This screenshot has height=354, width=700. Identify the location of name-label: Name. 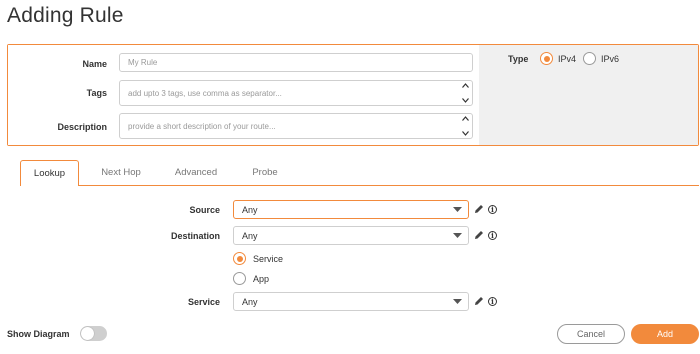
(94, 64).